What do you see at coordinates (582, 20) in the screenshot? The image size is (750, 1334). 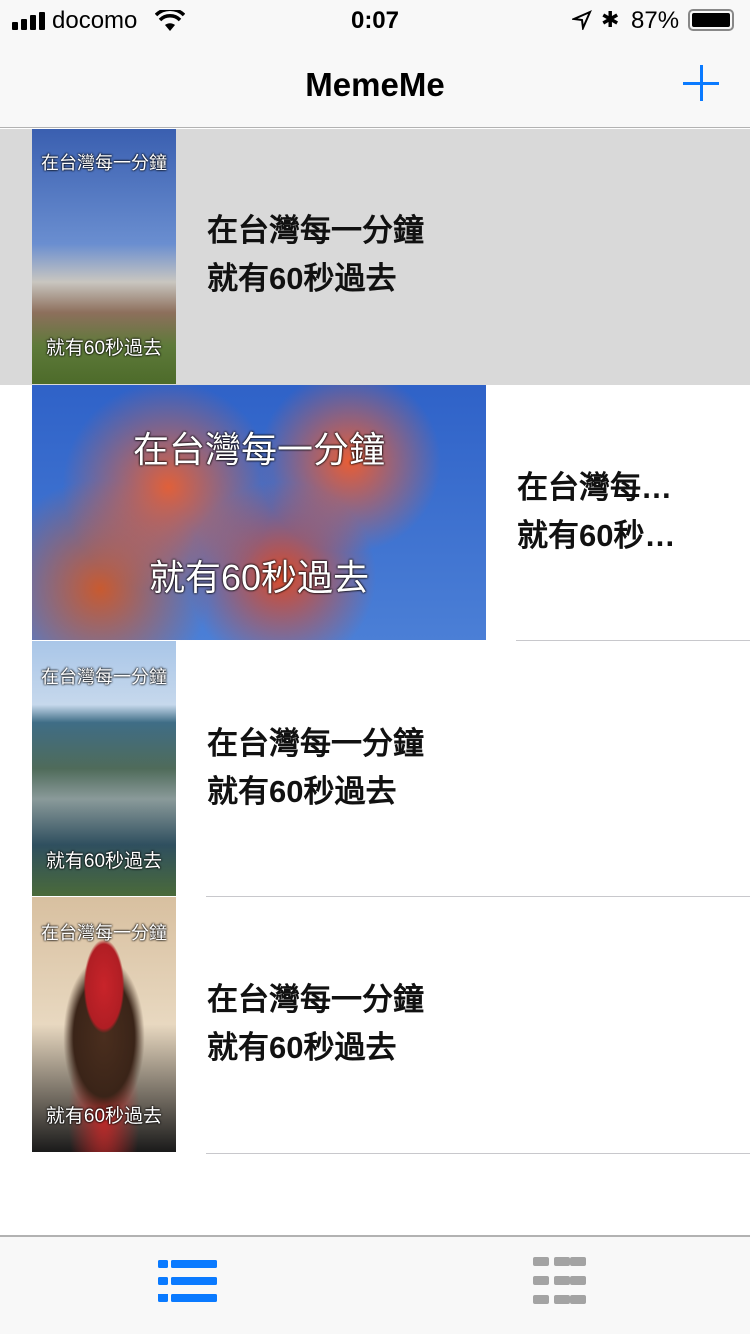 I see `location-icon` at bounding box center [582, 20].